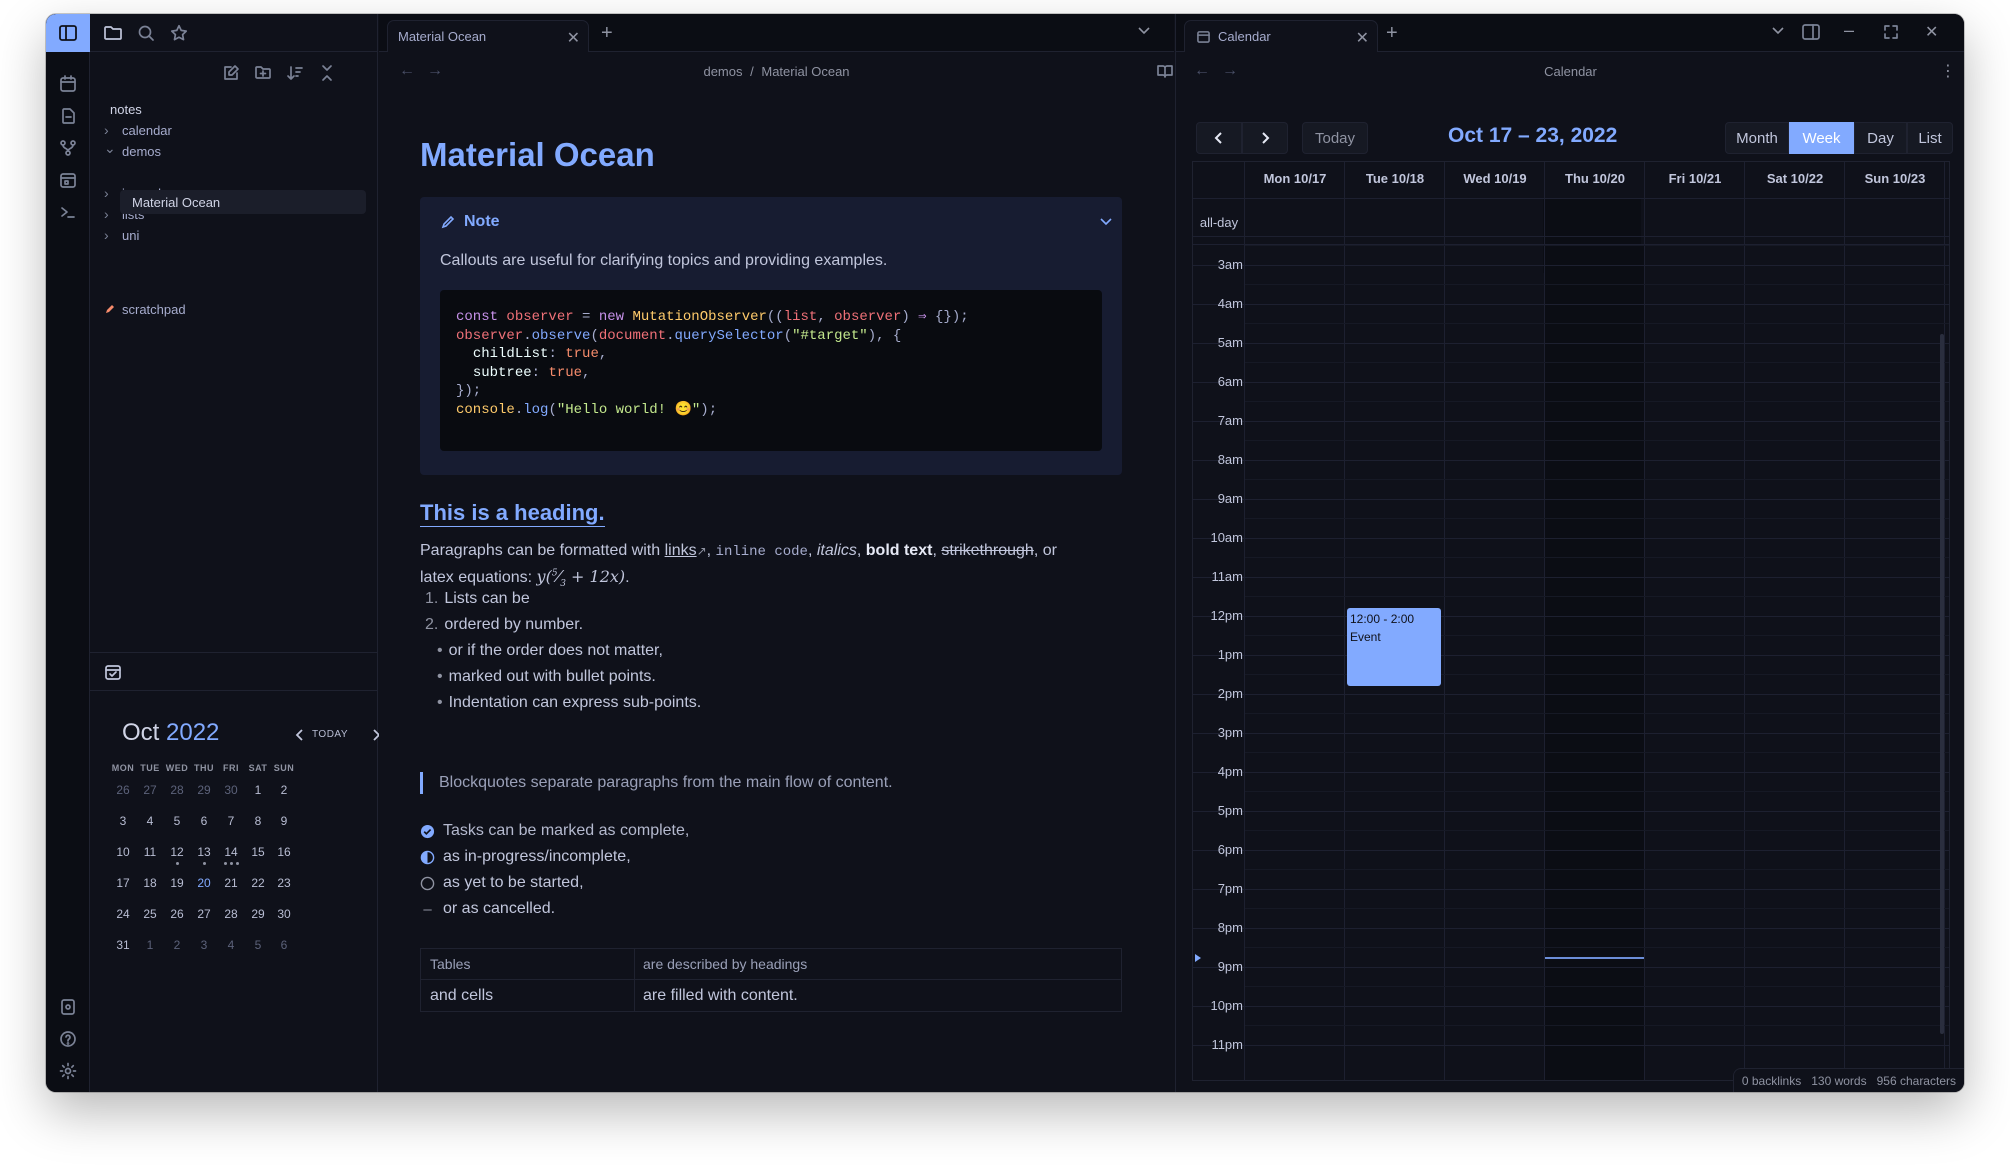 The height and width of the screenshot is (1170, 2010). What do you see at coordinates (1230, 381) in the screenshot?
I see `hour-label: 6am` at bounding box center [1230, 381].